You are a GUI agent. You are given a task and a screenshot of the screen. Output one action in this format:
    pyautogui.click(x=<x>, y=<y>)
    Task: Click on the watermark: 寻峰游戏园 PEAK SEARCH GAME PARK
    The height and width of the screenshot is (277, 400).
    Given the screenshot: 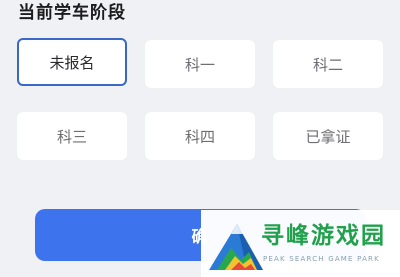 What is the action you would take?
    pyautogui.click(x=300, y=243)
    